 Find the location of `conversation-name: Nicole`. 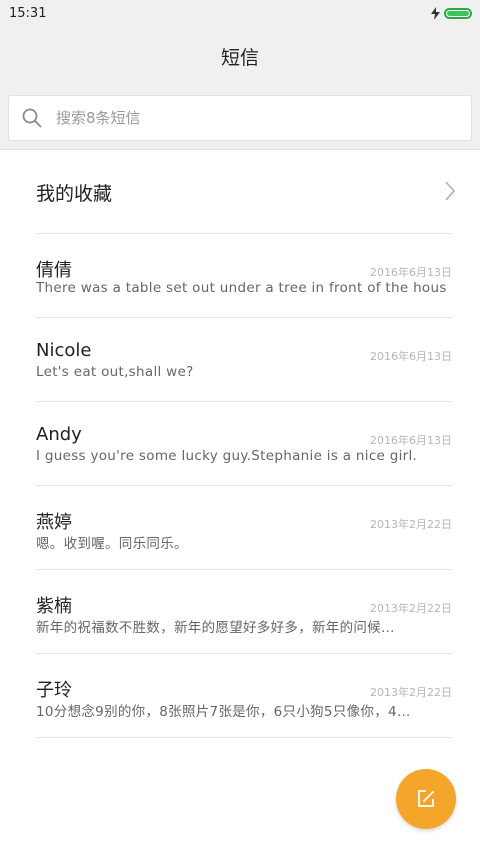

conversation-name: Nicole is located at coordinates (64, 350).